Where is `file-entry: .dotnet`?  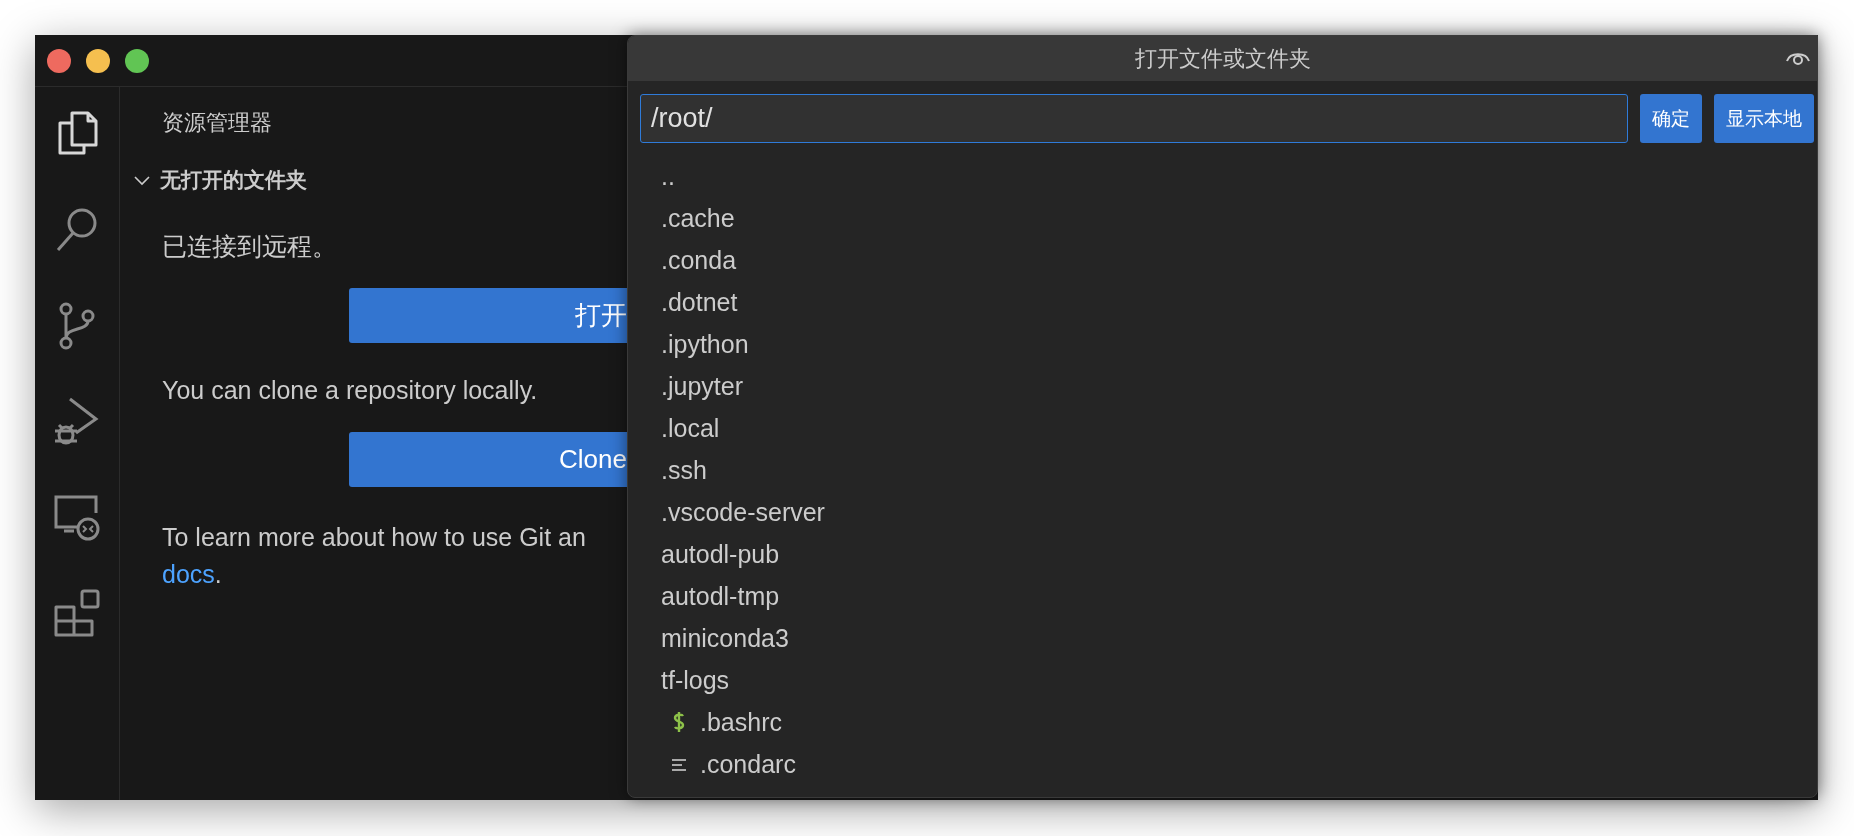
file-entry: .dotnet is located at coordinates (1222, 302).